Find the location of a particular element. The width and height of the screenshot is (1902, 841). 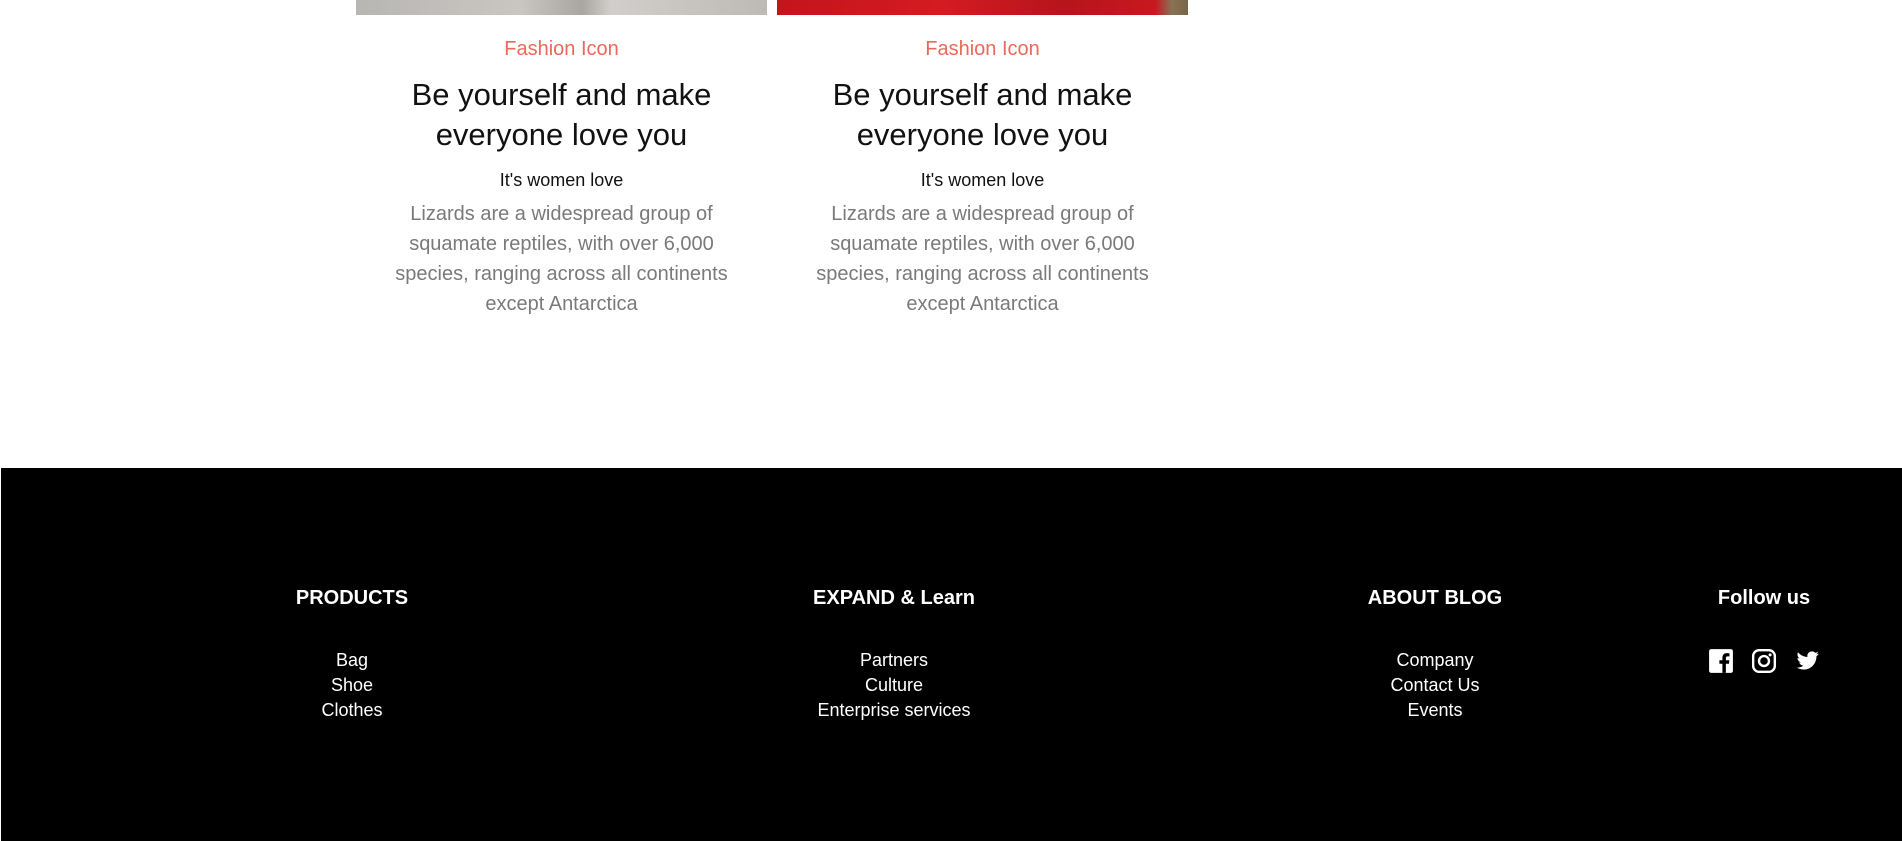

instagram-icon is located at coordinates (1764, 661).